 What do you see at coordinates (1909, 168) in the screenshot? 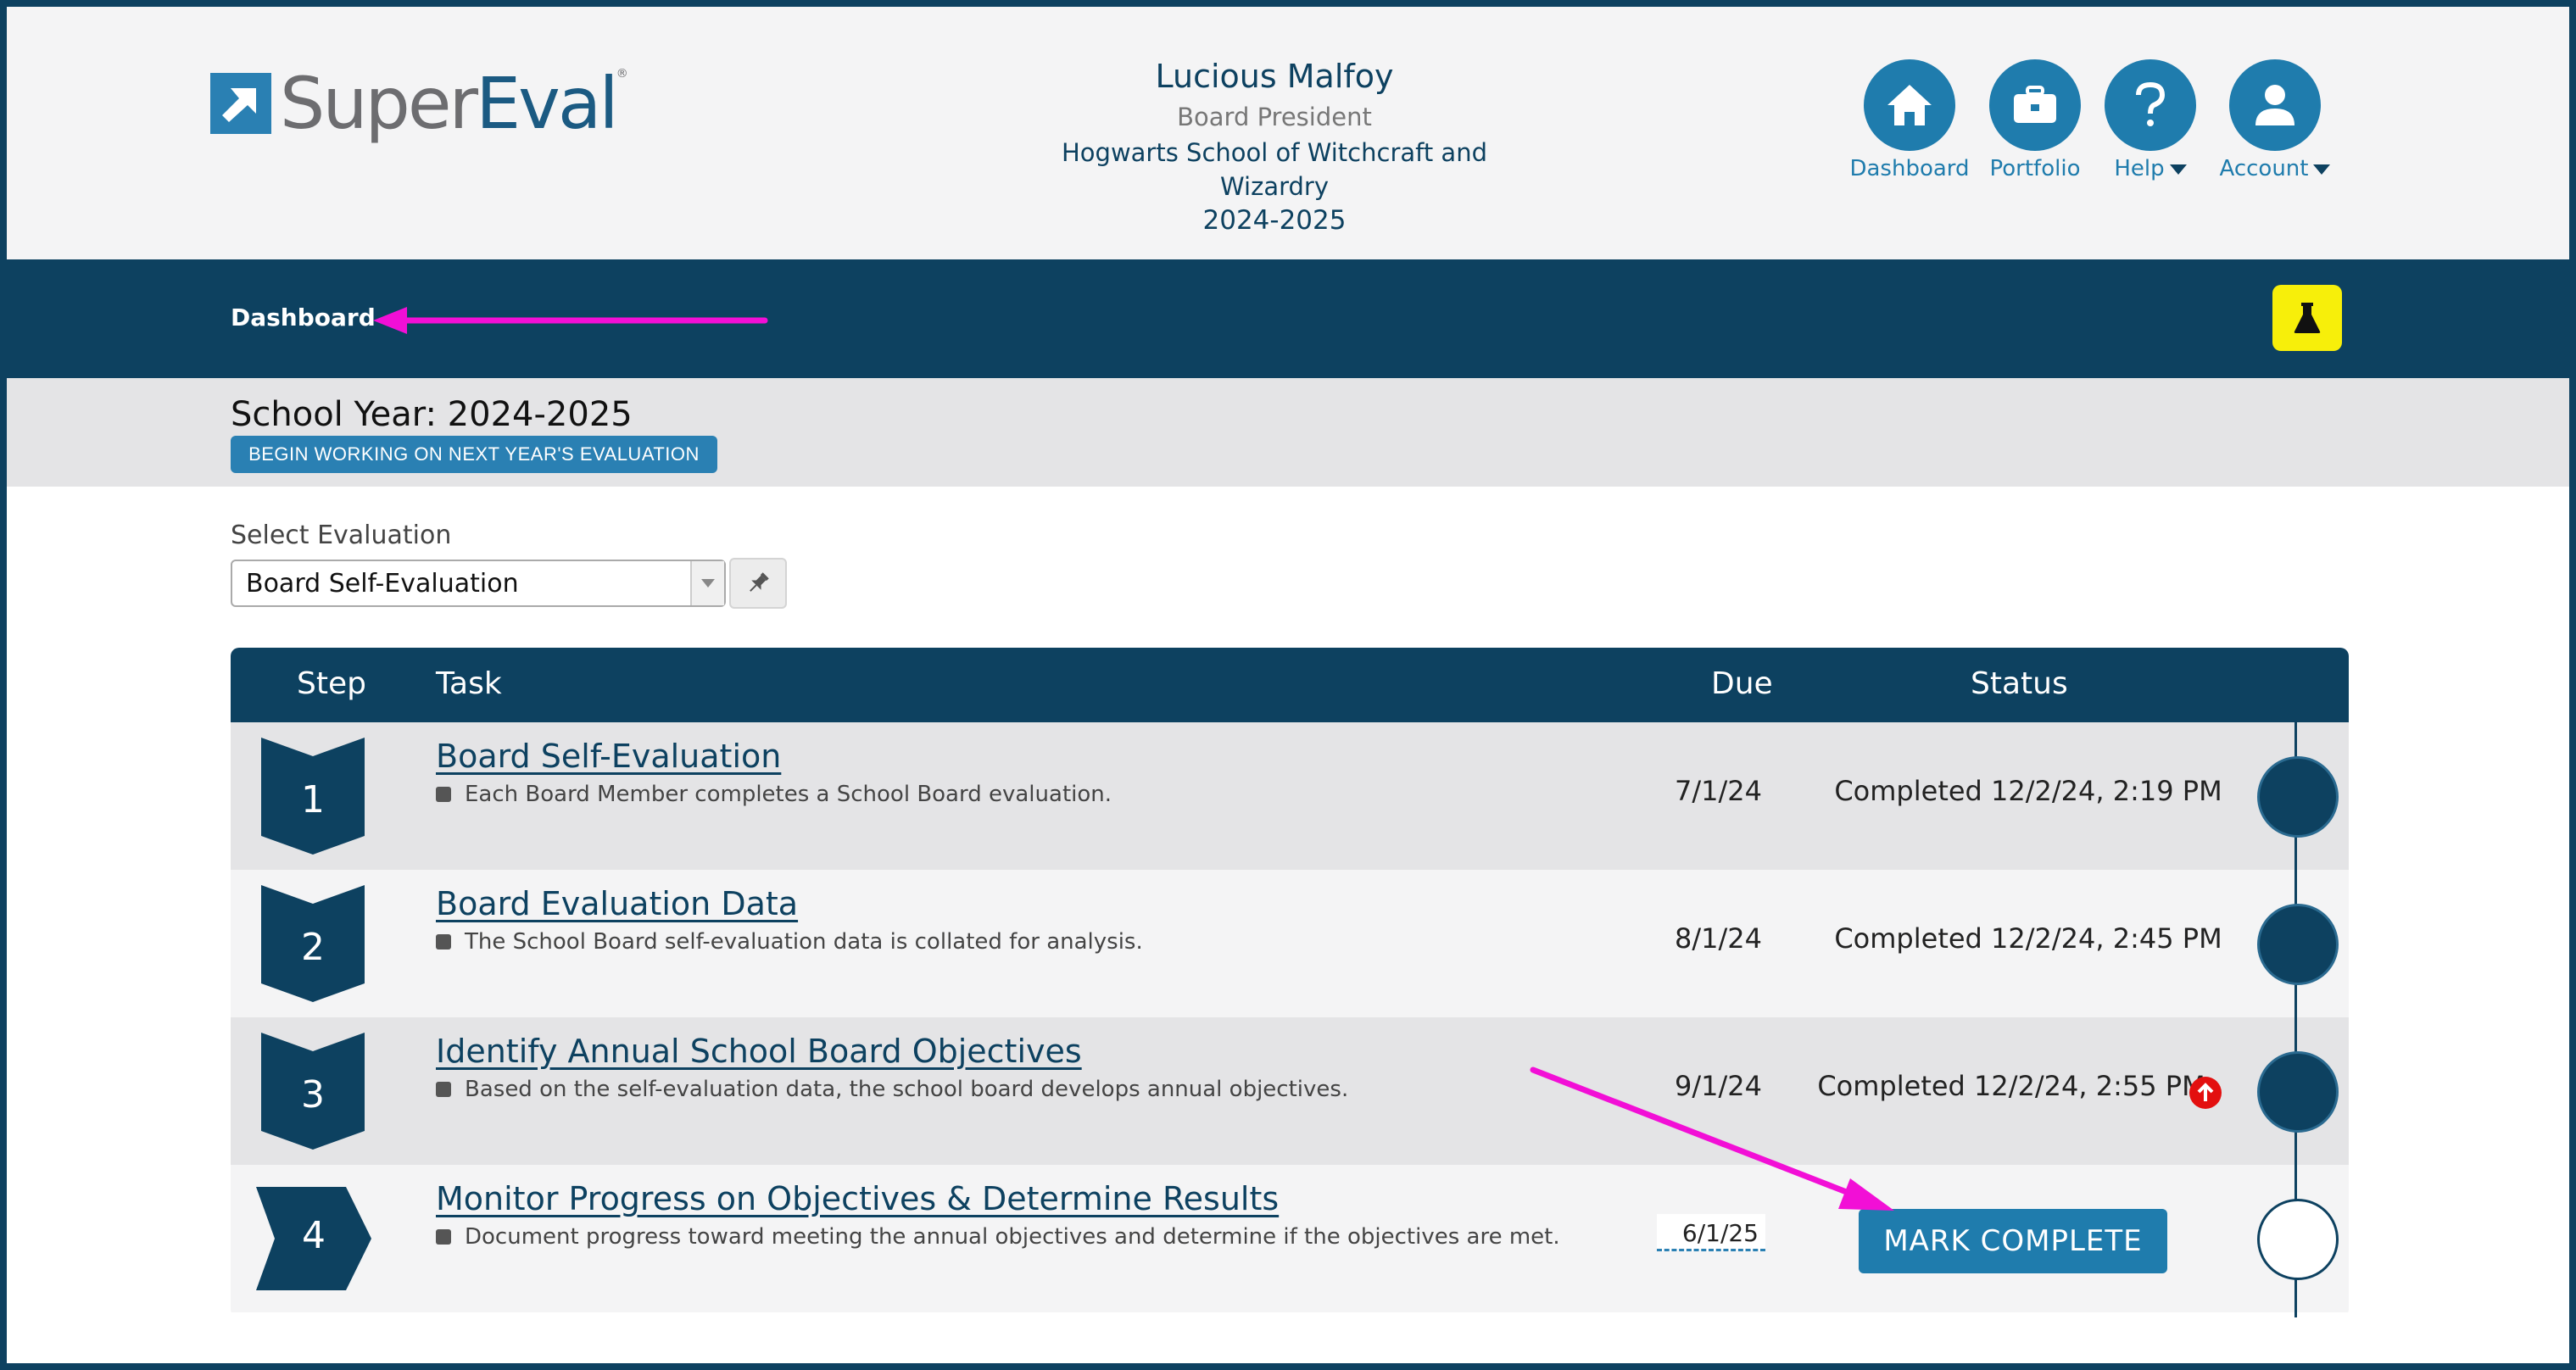
I see `nav-dashboard-label: Dashboard` at bounding box center [1909, 168].